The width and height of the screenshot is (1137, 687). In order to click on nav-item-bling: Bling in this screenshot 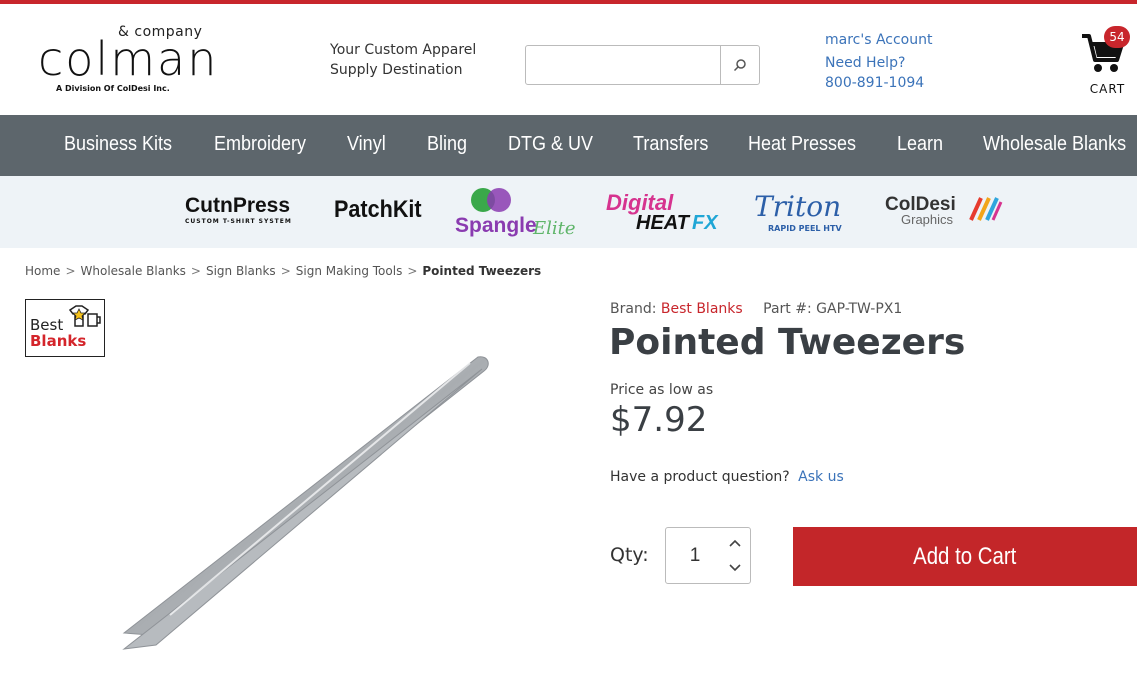, I will do `click(447, 144)`.